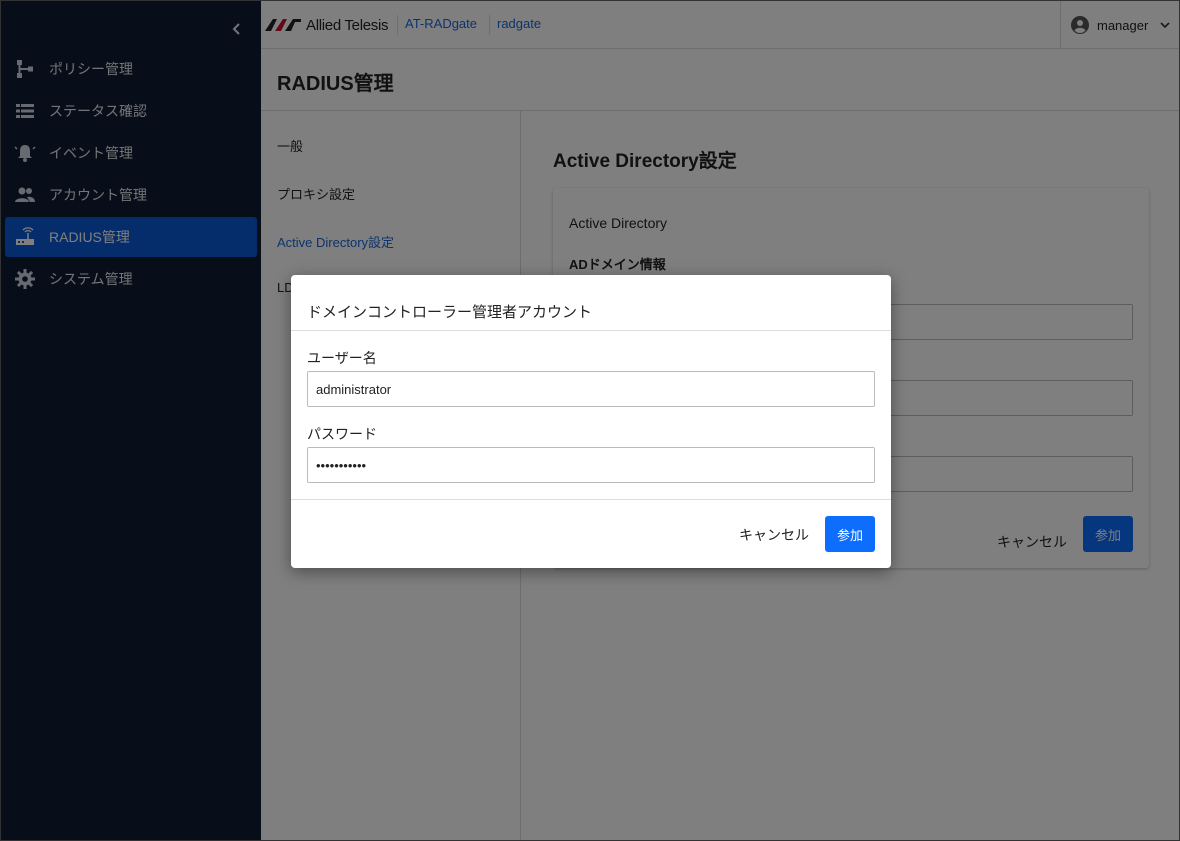 This screenshot has width=1180, height=841. What do you see at coordinates (774, 535) in the screenshot?
I see `dialog-cancel-button: キャンセル` at bounding box center [774, 535].